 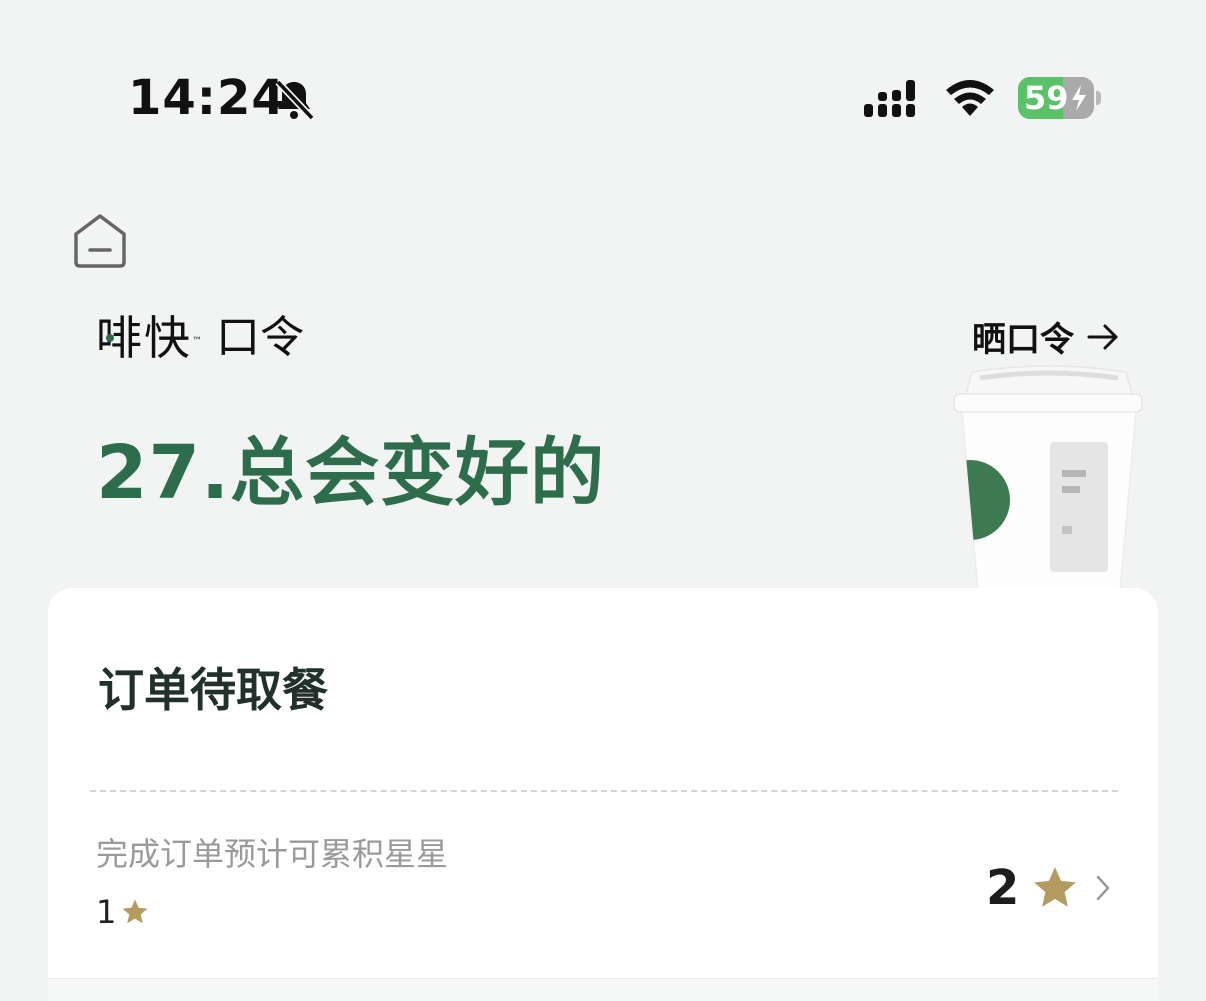 What do you see at coordinates (260, 337) in the screenshot?
I see `brand-subtitle: 口令` at bounding box center [260, 337].